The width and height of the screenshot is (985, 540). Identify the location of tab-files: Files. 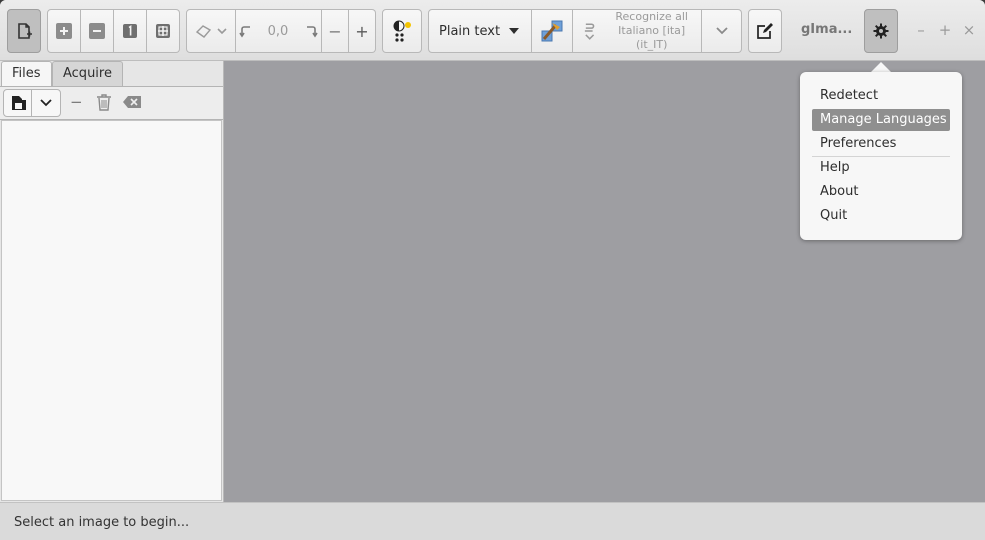
(26, 74).